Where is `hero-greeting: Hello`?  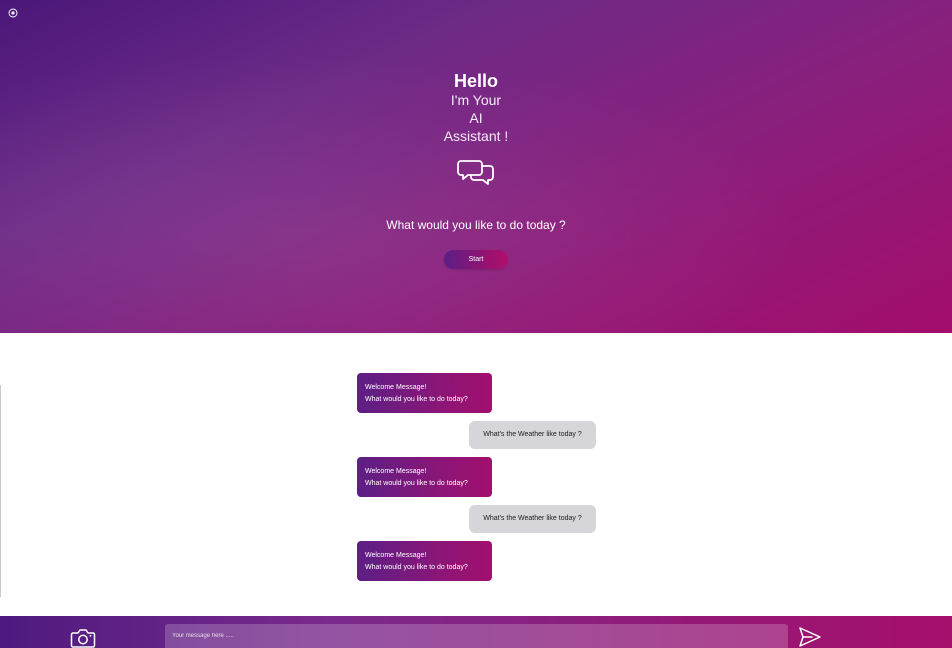 hero-greeting: Hello is located at coordinates (475, 81).